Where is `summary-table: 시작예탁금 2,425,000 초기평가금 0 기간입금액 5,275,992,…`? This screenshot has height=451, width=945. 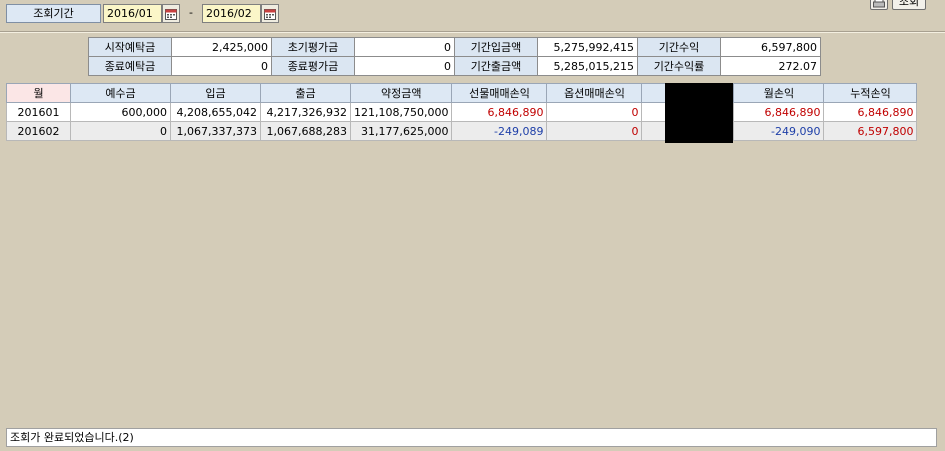 summary-table: 시작예탁금 2,425,000 초기평가금 0 기간입금액 5,275,992,… is located at coordinates (454, 56).